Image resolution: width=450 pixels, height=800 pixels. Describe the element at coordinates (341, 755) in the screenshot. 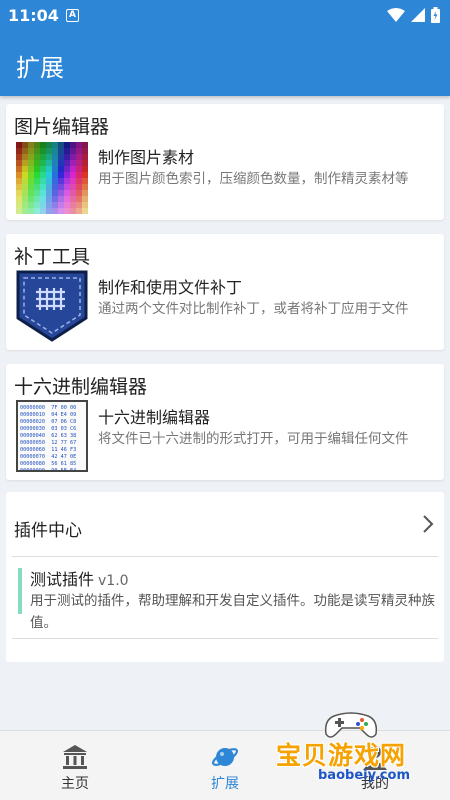

I see `watermark-text: 宝贝游戏网` at that location.